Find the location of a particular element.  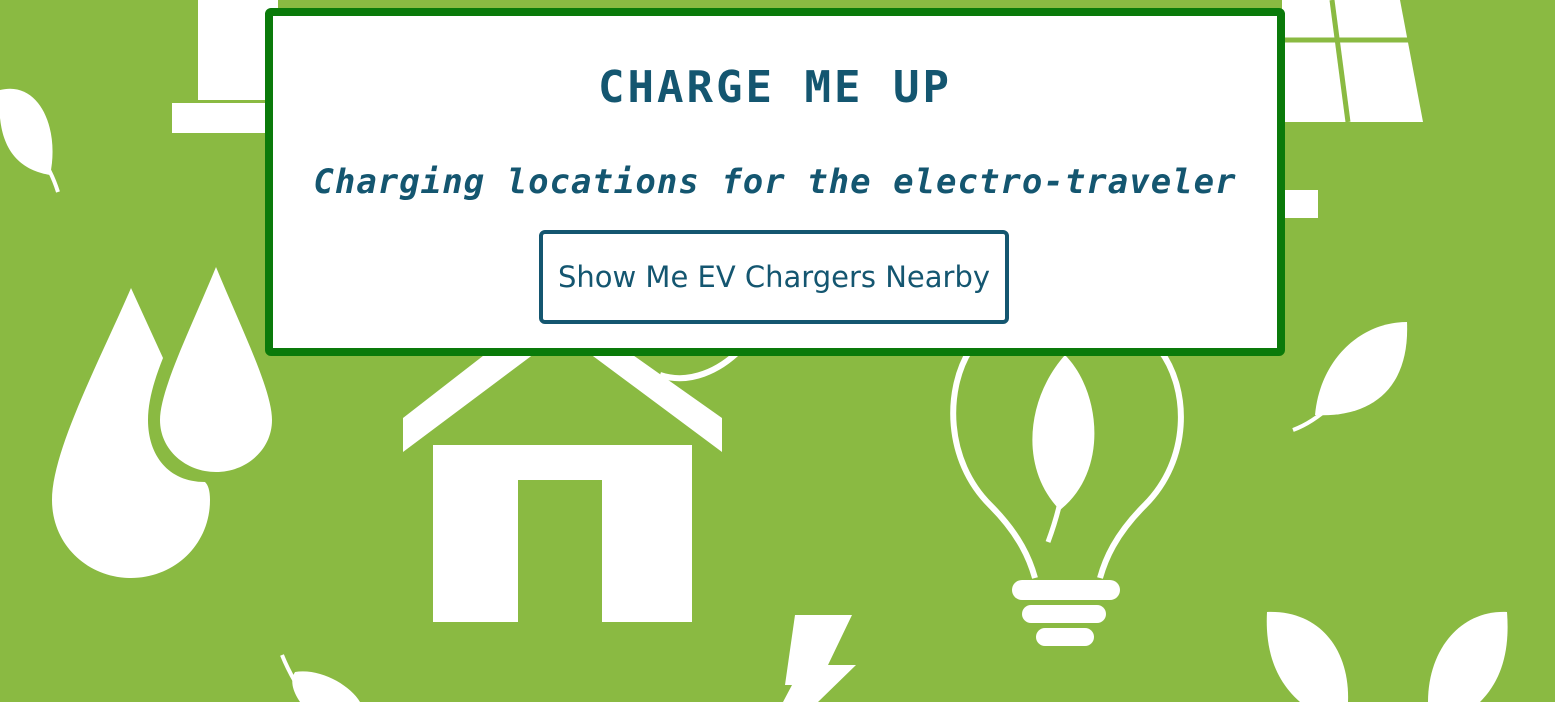

app-title: CHARGE ME UP is located at coordinates (775, 87).